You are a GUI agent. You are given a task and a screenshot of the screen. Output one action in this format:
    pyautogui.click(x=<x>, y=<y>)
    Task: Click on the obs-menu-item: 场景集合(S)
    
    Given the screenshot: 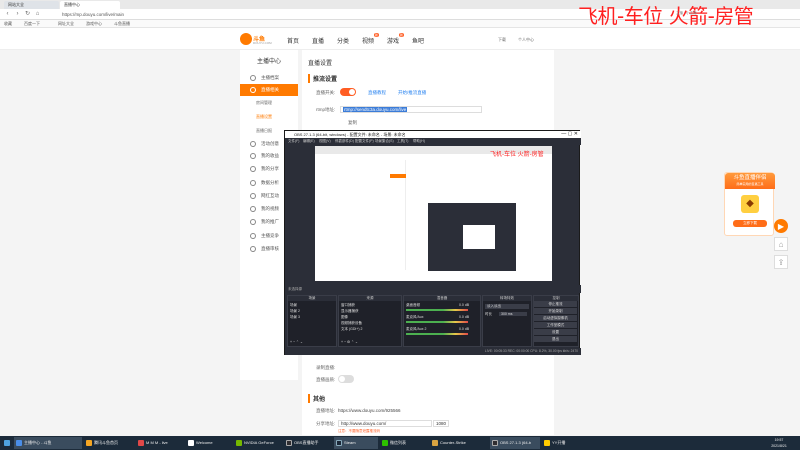 What is the action you would take?
    pyautogui.click(x=384, y=141)
    